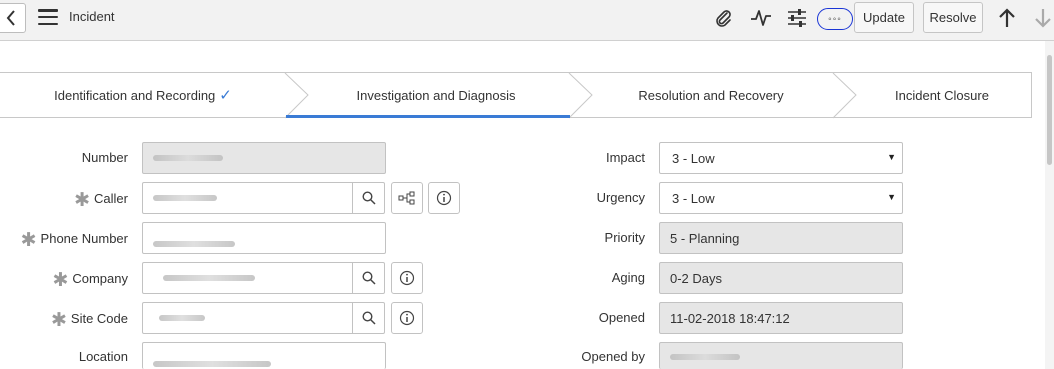  I want to click on urgency-select: 3 - Low ▼, so click(781, 198).